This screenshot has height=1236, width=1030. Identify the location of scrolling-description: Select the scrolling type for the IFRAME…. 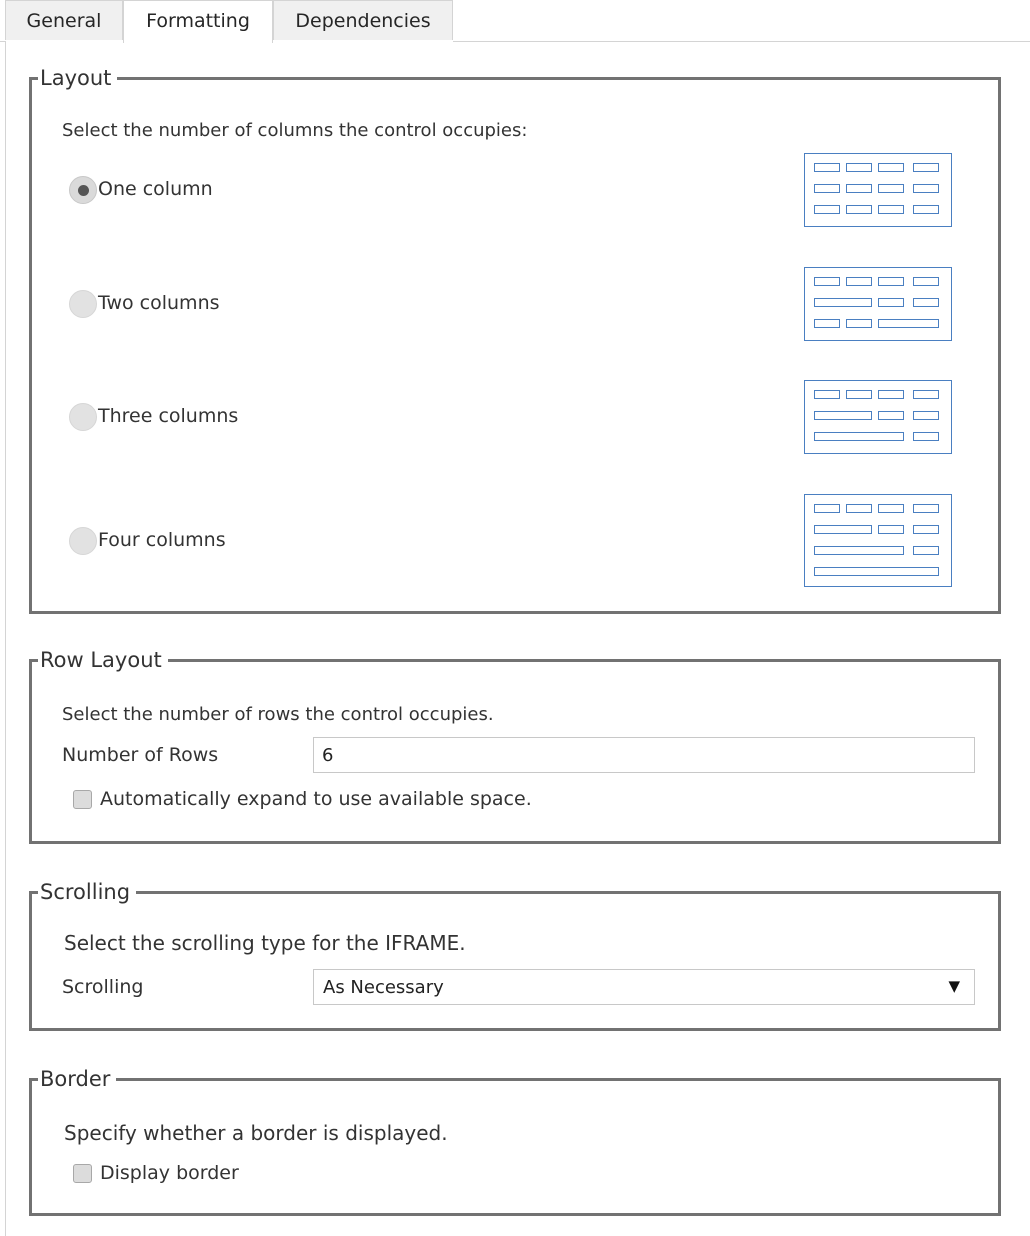
(265, 943).